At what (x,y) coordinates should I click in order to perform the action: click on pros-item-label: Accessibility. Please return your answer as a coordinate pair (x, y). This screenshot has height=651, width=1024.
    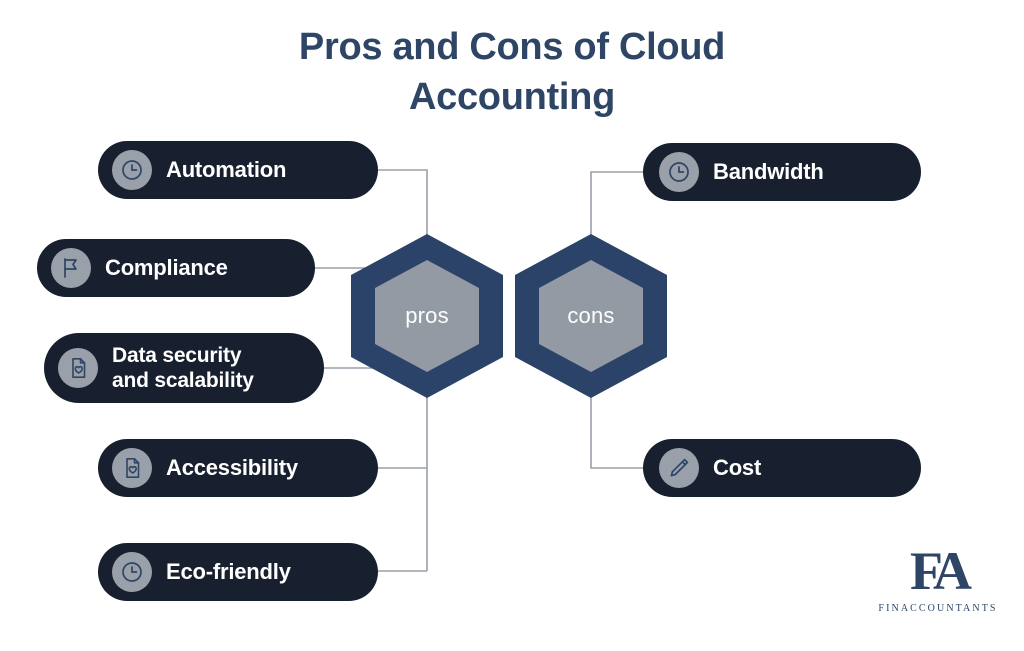
    Looking at the image, I should click on (232, 467).